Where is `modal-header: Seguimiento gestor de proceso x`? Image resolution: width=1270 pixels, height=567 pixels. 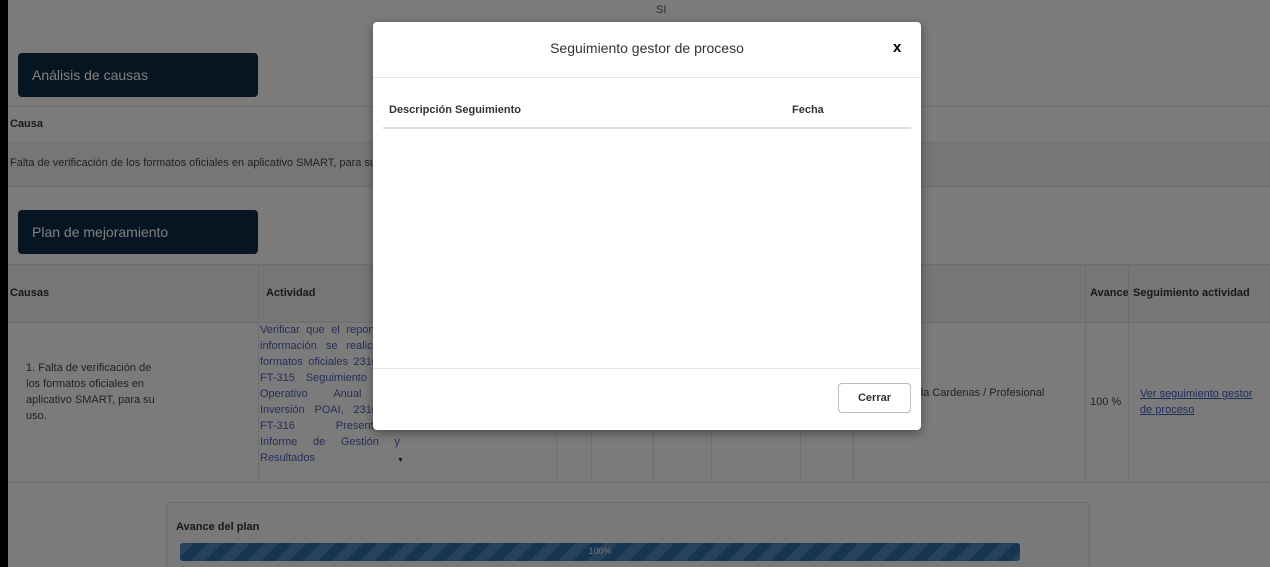
modal-header: Seguimiento gestor de proceso x is located at coordinates (647, 50).